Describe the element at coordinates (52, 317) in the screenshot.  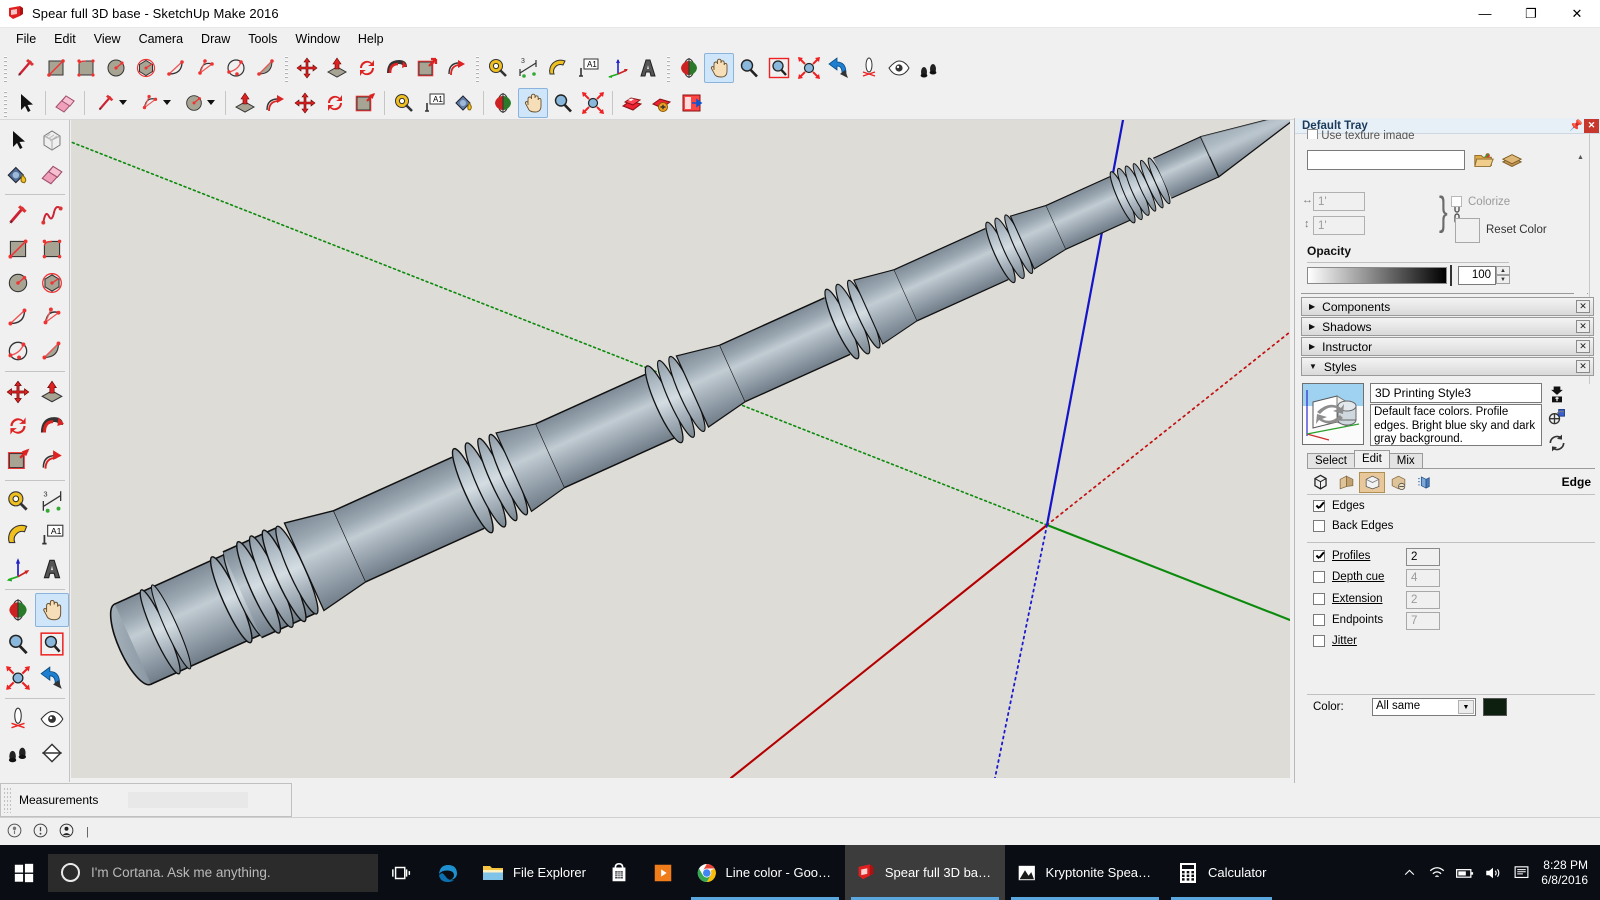
I see `2point-arc-tool-icon` at that location.